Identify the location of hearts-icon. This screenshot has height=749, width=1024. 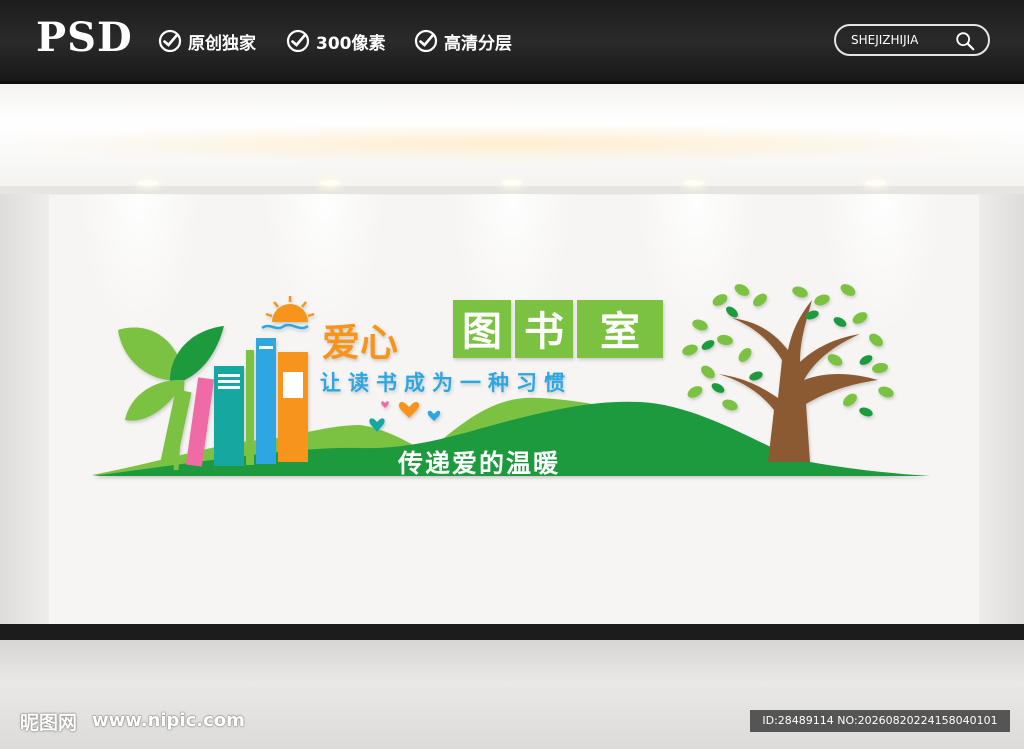
(405, 416).